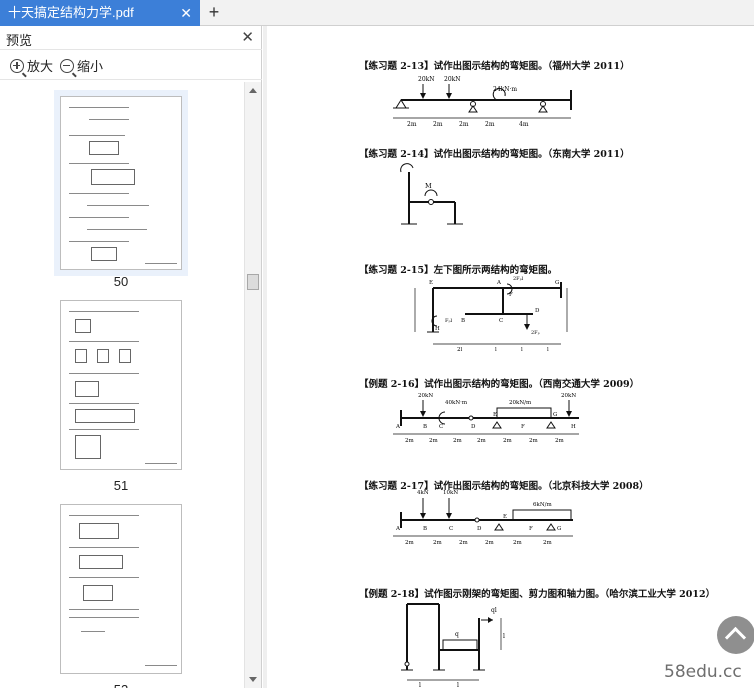 Image resolution: width=754 pixels, height=688 pixels. Describe the element at coordinates (131, 38) in the screenshot. I see `sidebar-header: 预览 ✕` at that location.